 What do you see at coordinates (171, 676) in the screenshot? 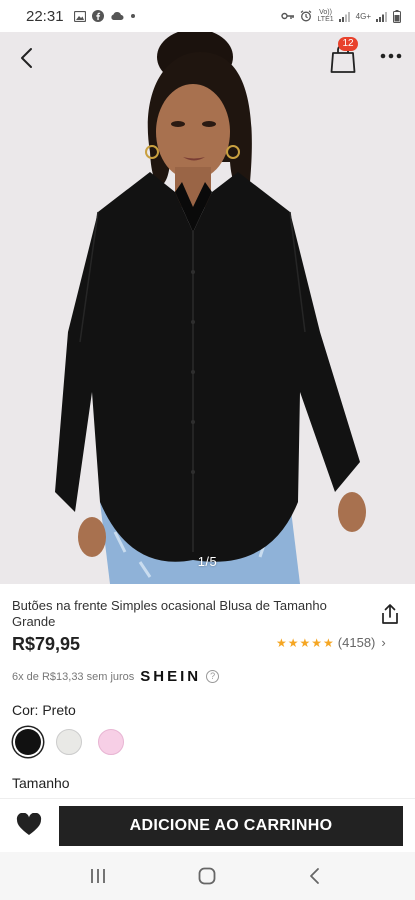
I see `shein-logo: SHEIN` at bounding box center [171, 676].